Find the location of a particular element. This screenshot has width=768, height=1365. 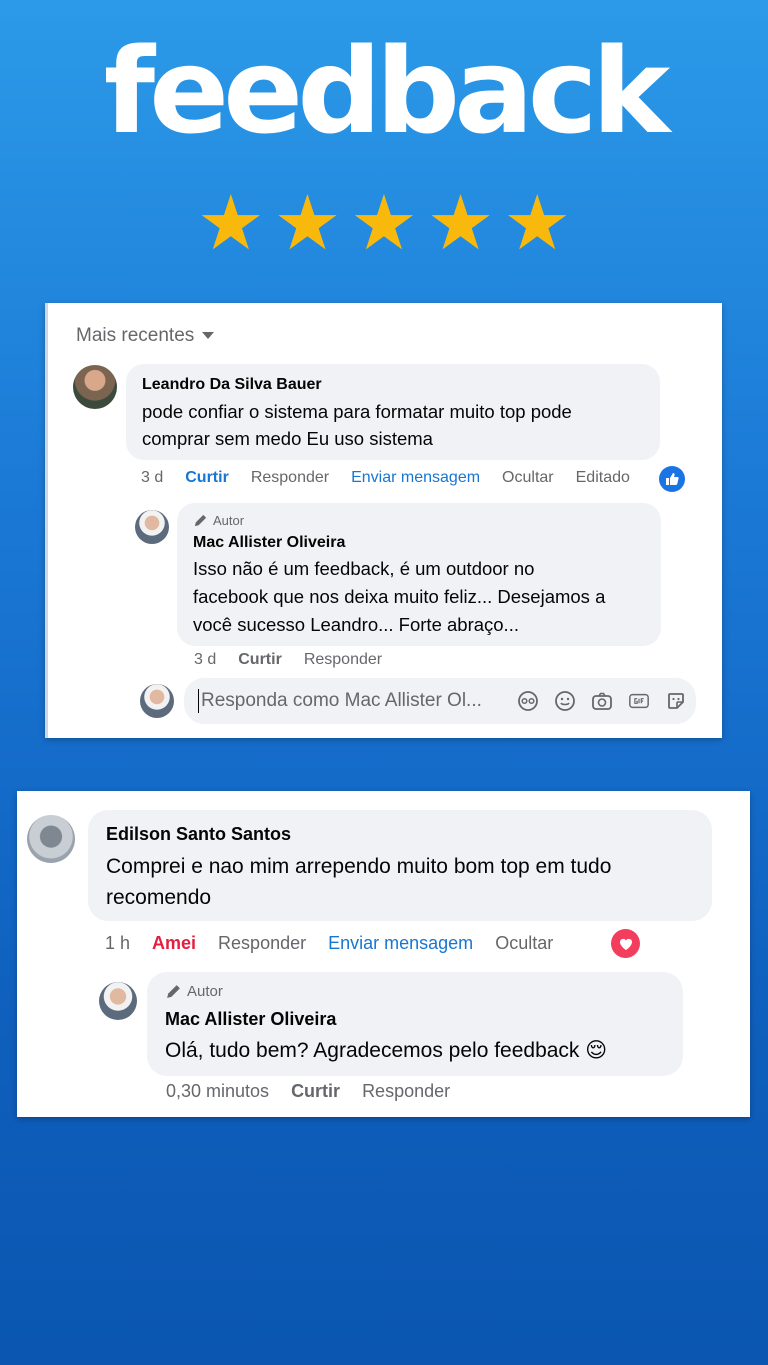

reply-text-content: Olá, tudo bem? Agradecemos pelo feedback is located at coordinates (372, 1050).